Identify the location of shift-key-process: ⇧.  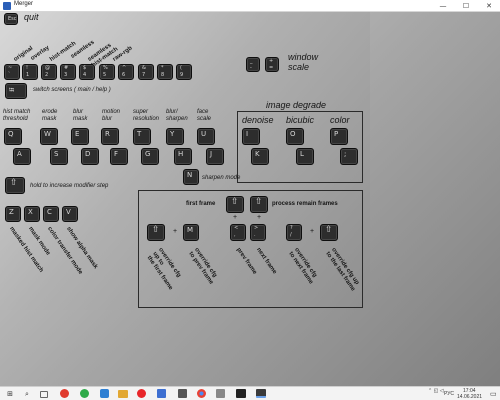
(259, 204).